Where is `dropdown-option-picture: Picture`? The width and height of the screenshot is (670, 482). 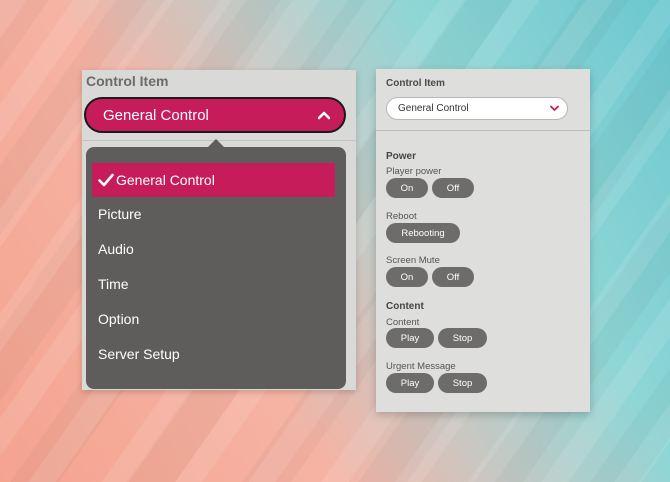 dropdown-option-picture: Picture is located at coordinates (213, 214).